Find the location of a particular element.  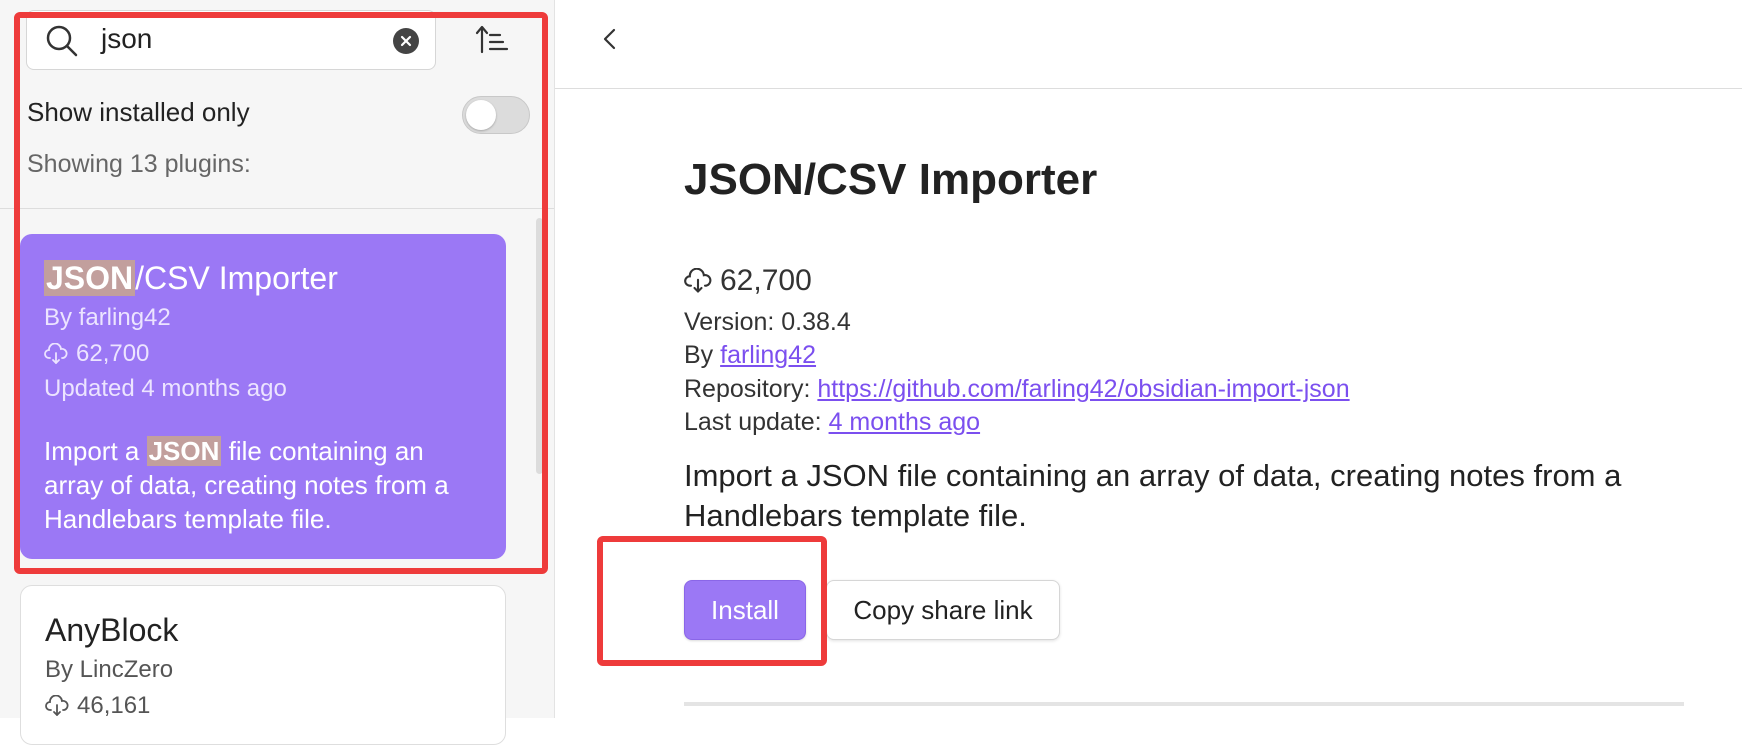

last-update-label: Last update: is located at coordinates (756, 422).